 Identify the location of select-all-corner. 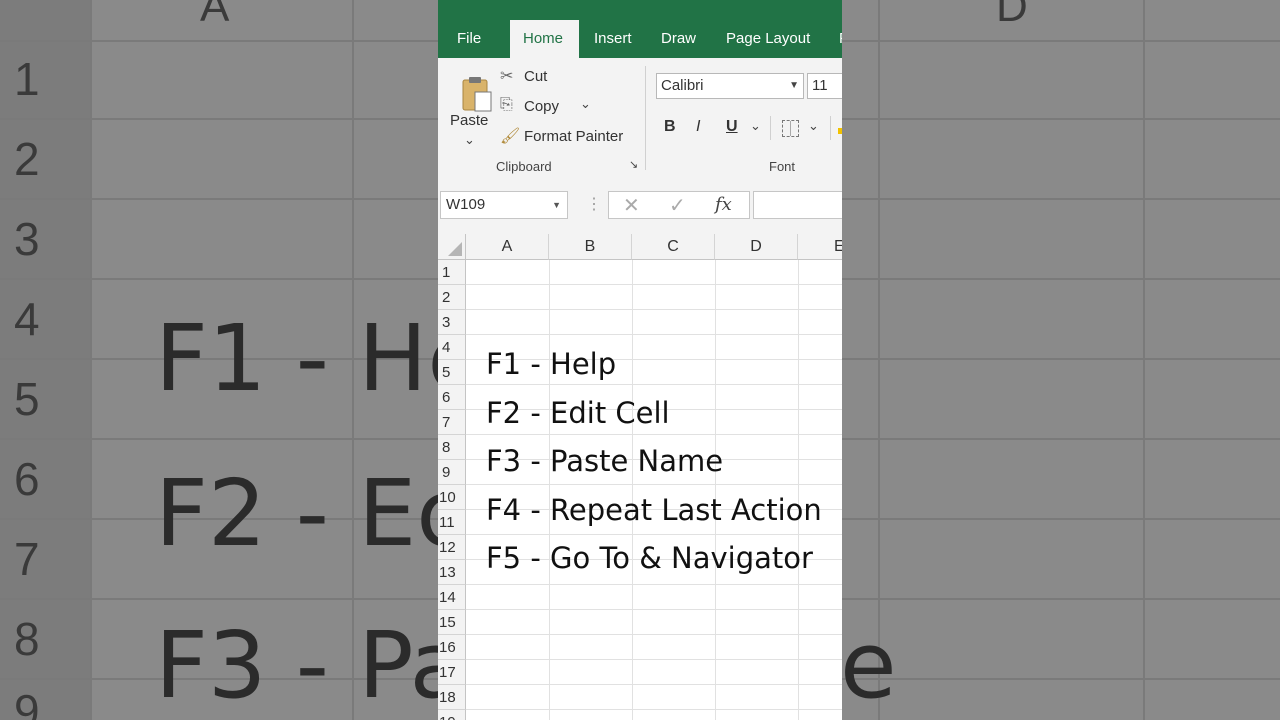
(452, 247).